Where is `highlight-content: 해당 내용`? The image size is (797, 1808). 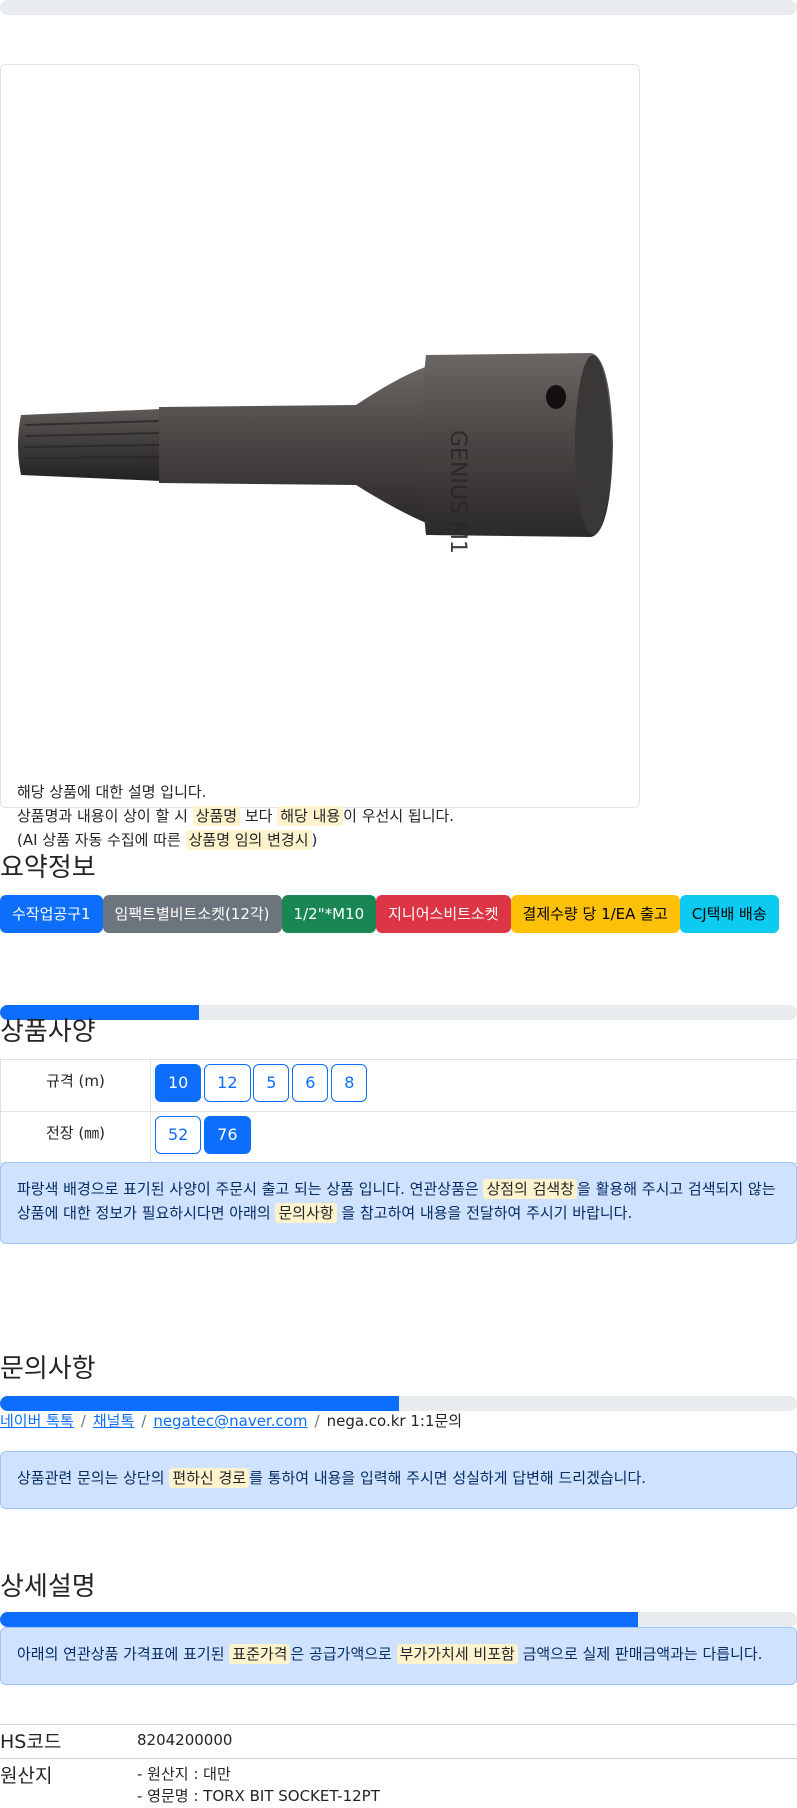
highlight-content: 해당 내용 is located at coordinates (310, 816).